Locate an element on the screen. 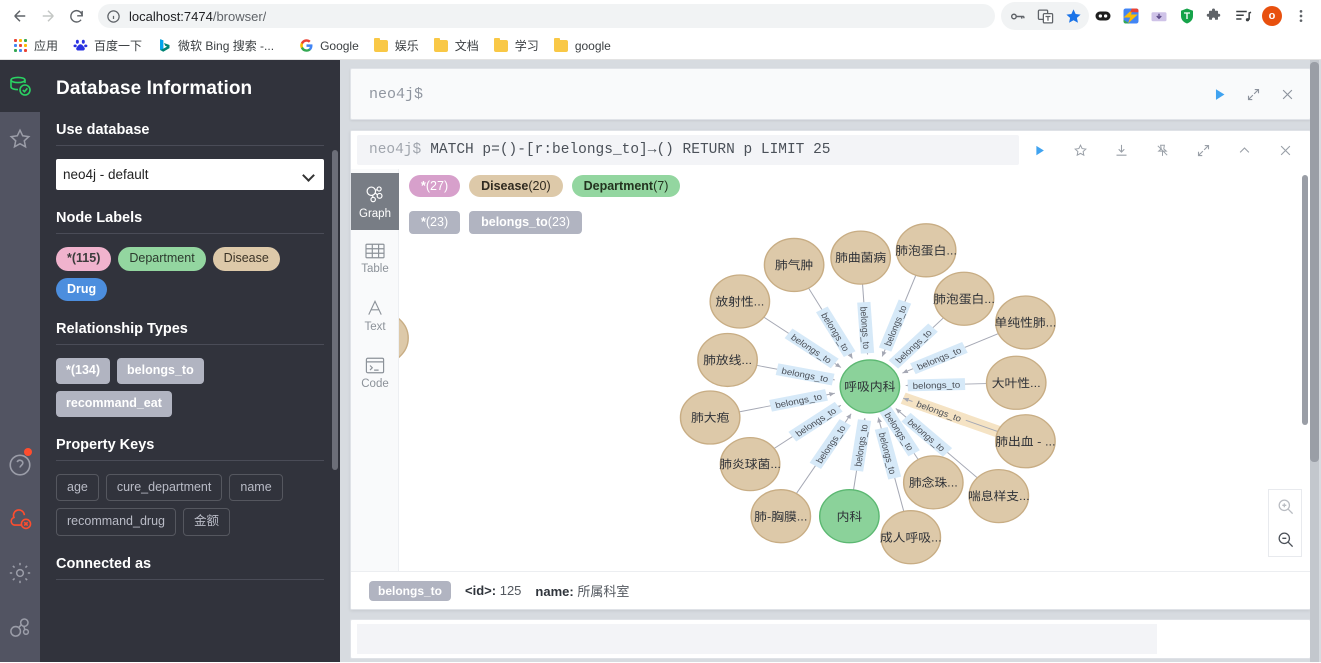 The height and width of the screenshot is (663, 1321). divider is located at coordinates (190, 460).